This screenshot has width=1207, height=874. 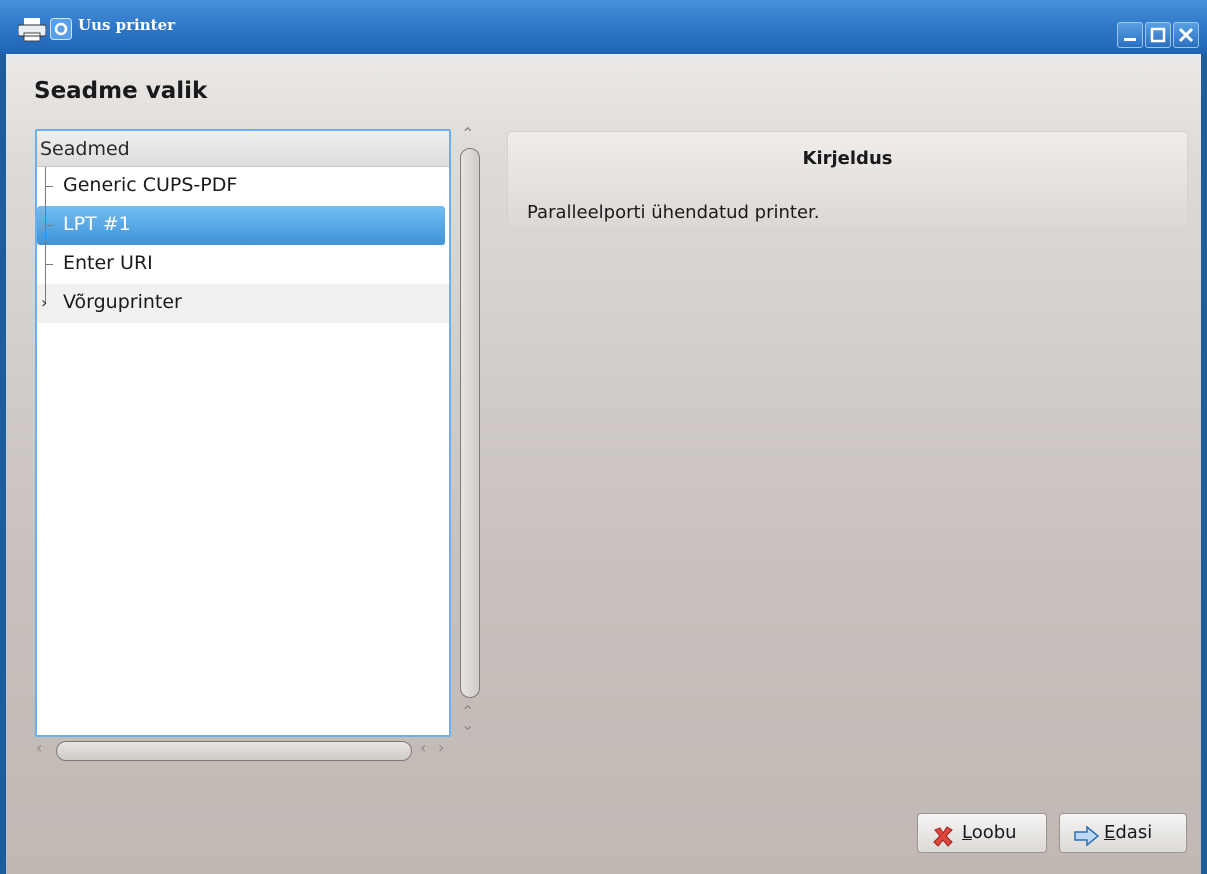 I want to click on next-label: dasi, so click(x=1134, y=832).